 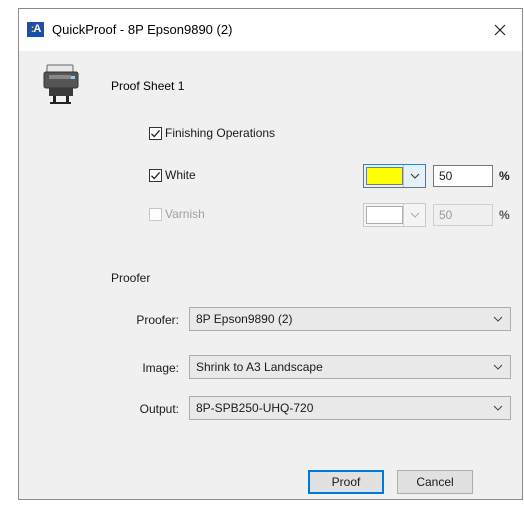 I want to click on image-dropdown-value: Shrink to A3 Landscape, so click(x=259, y=367).